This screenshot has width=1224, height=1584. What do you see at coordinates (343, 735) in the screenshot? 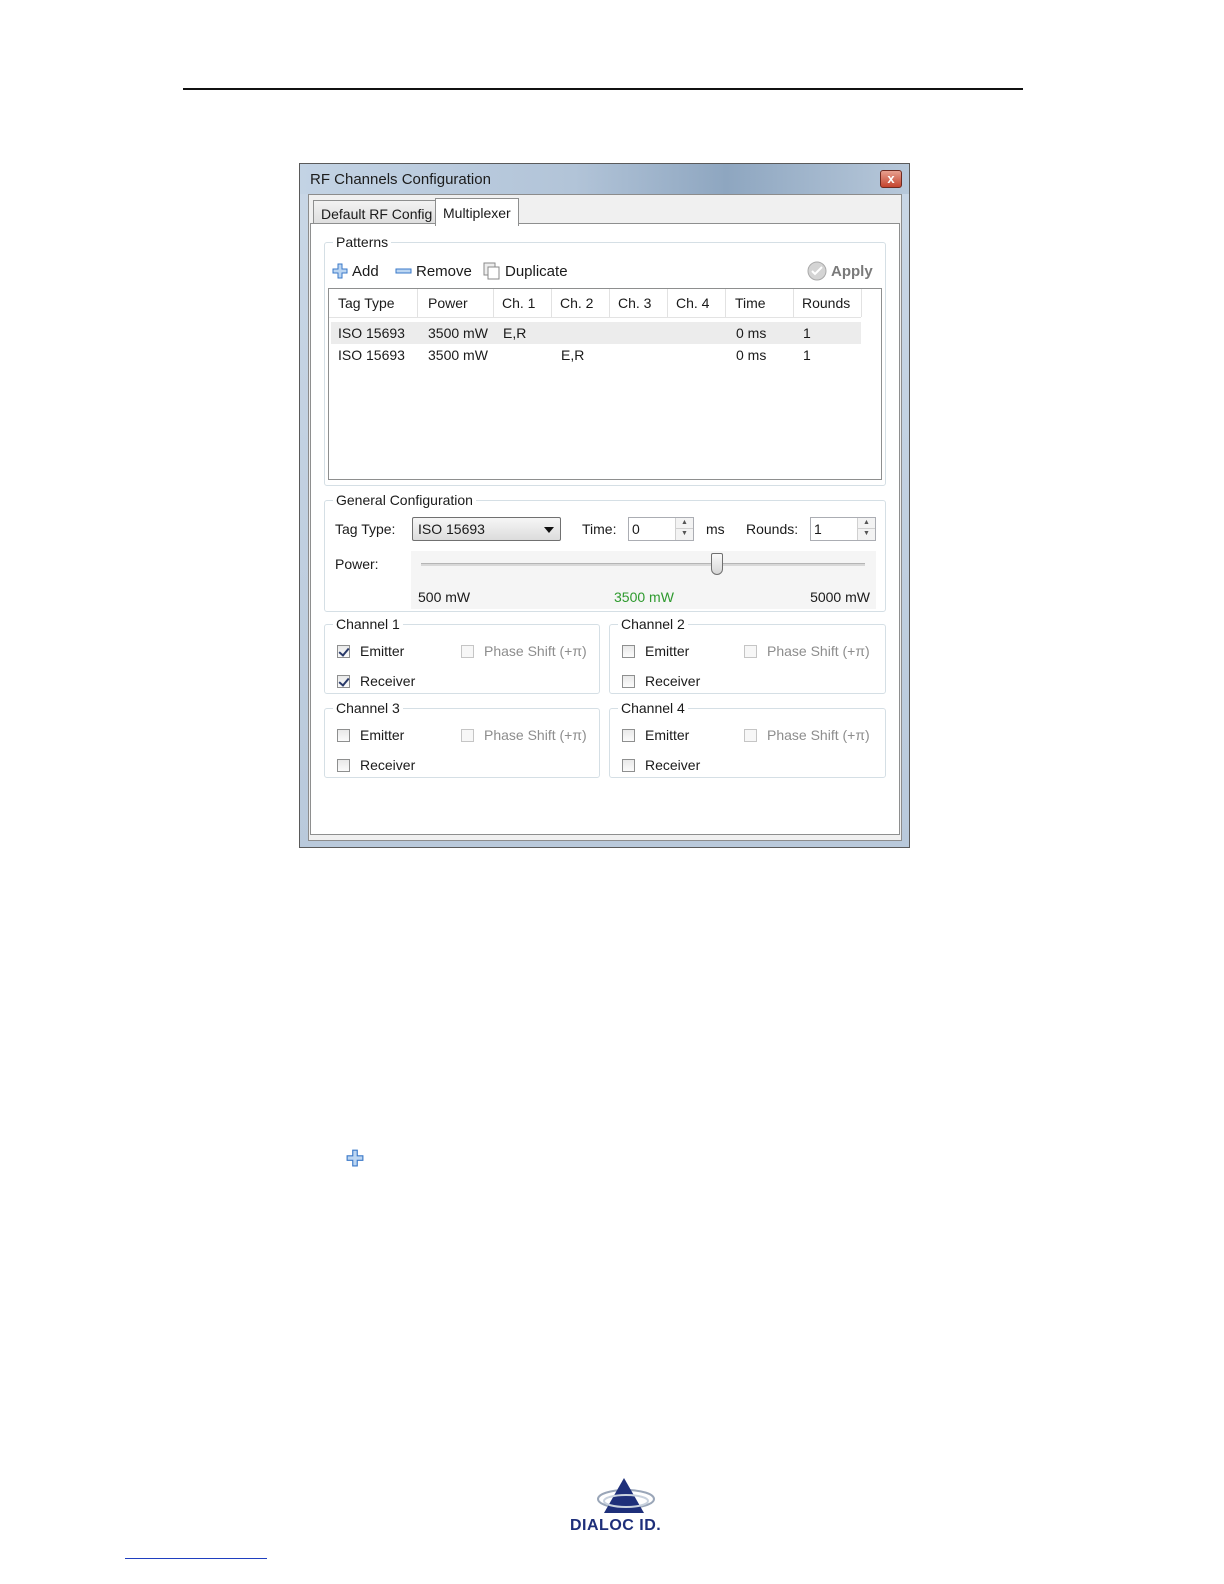
I see `channel-3-emitter-checkbox` at bounding box center [343, 735].